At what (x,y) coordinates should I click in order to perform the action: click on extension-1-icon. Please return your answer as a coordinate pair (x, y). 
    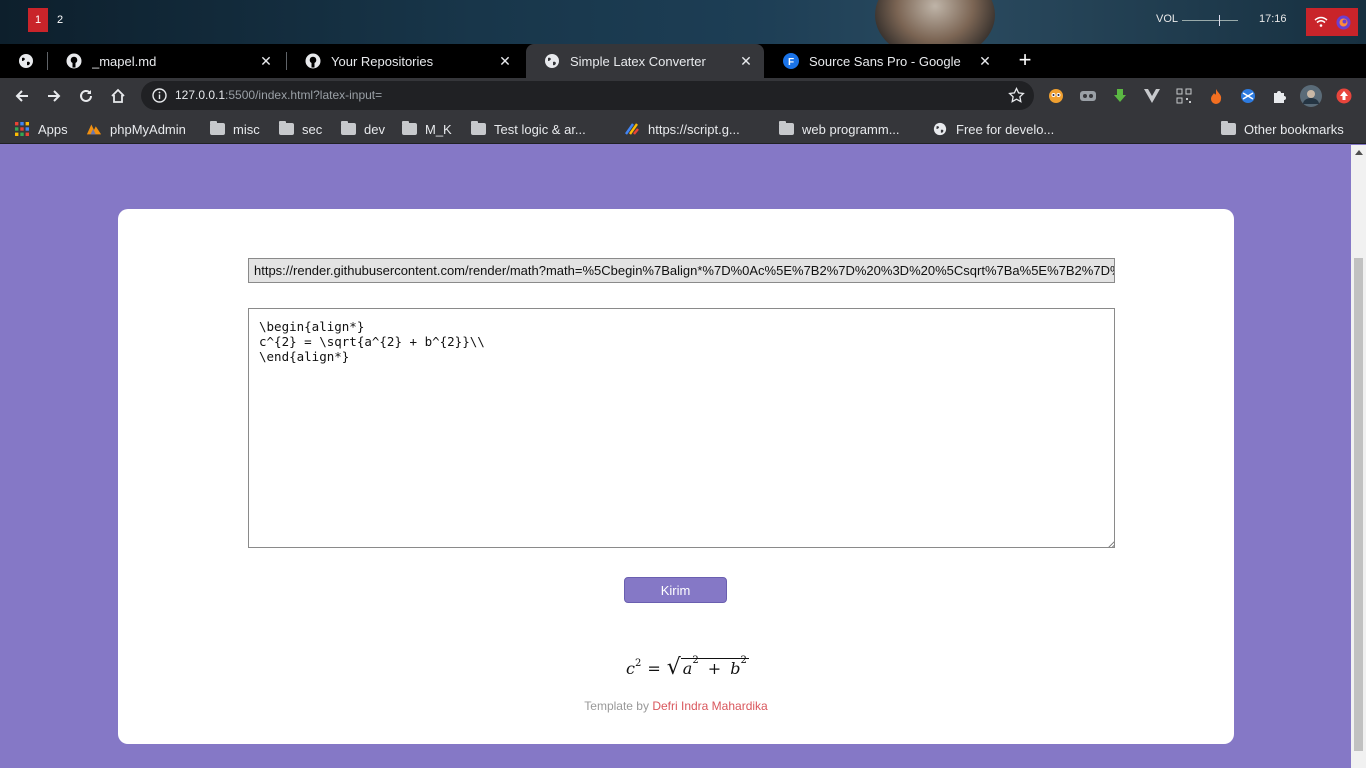
    Looking at the image, I should click on (1056, 96).